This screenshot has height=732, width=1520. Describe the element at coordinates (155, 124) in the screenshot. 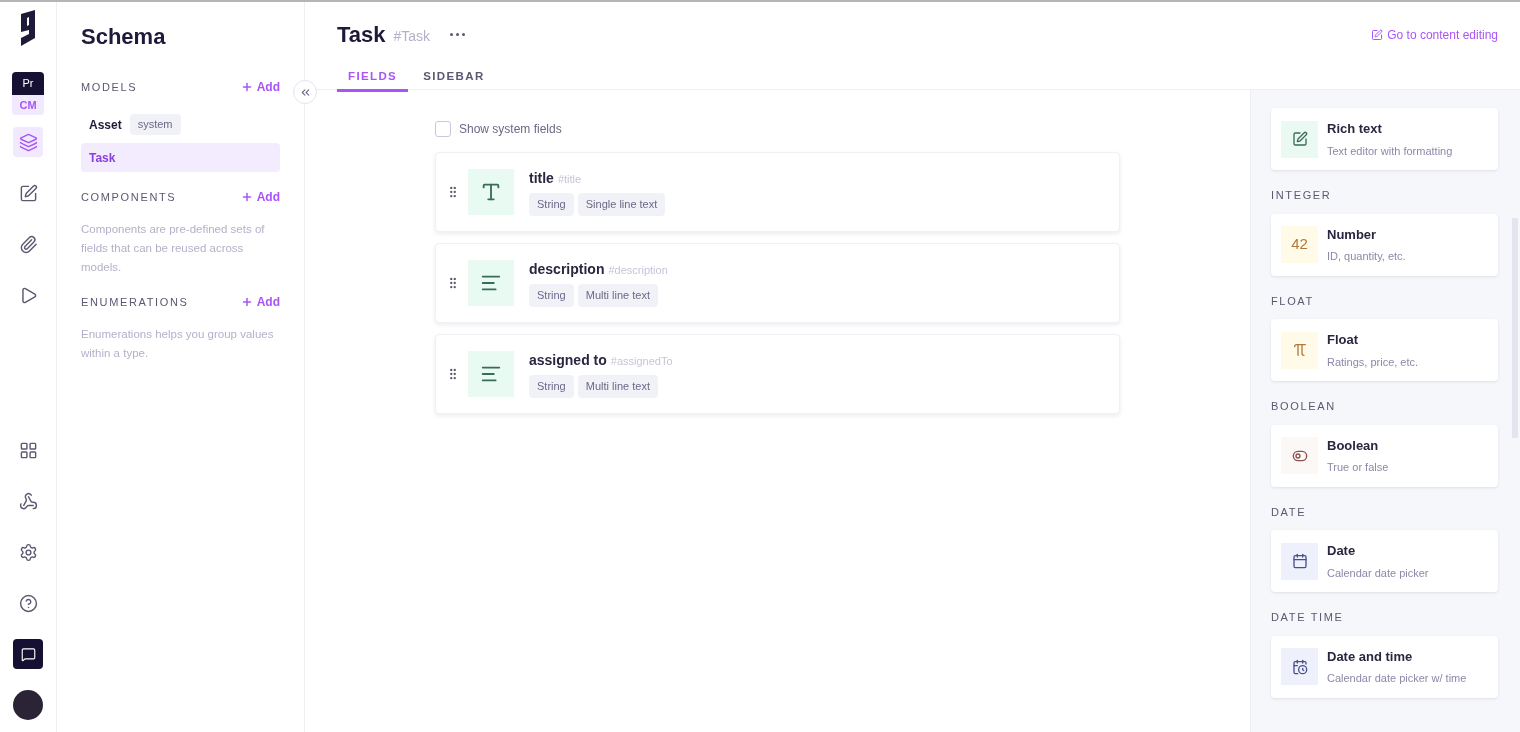

I see `system-tag: system` at that location.